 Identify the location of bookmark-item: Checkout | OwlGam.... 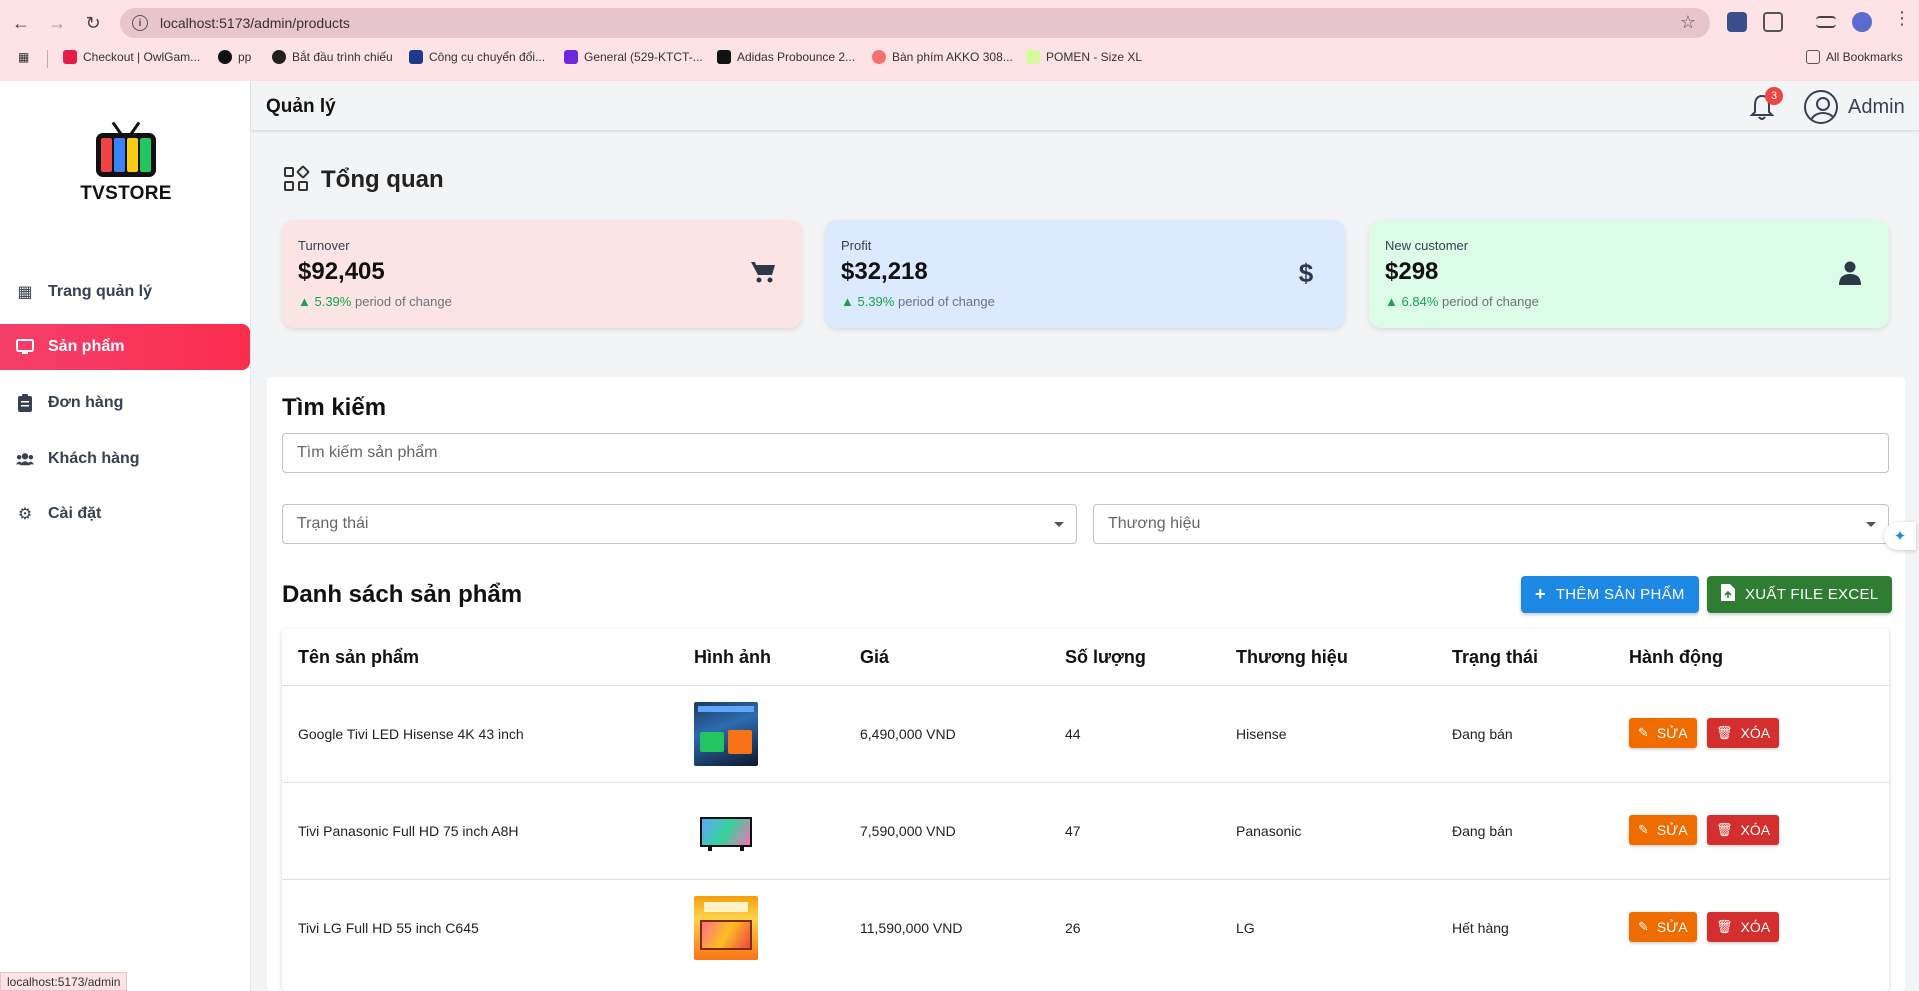
(131, 57).